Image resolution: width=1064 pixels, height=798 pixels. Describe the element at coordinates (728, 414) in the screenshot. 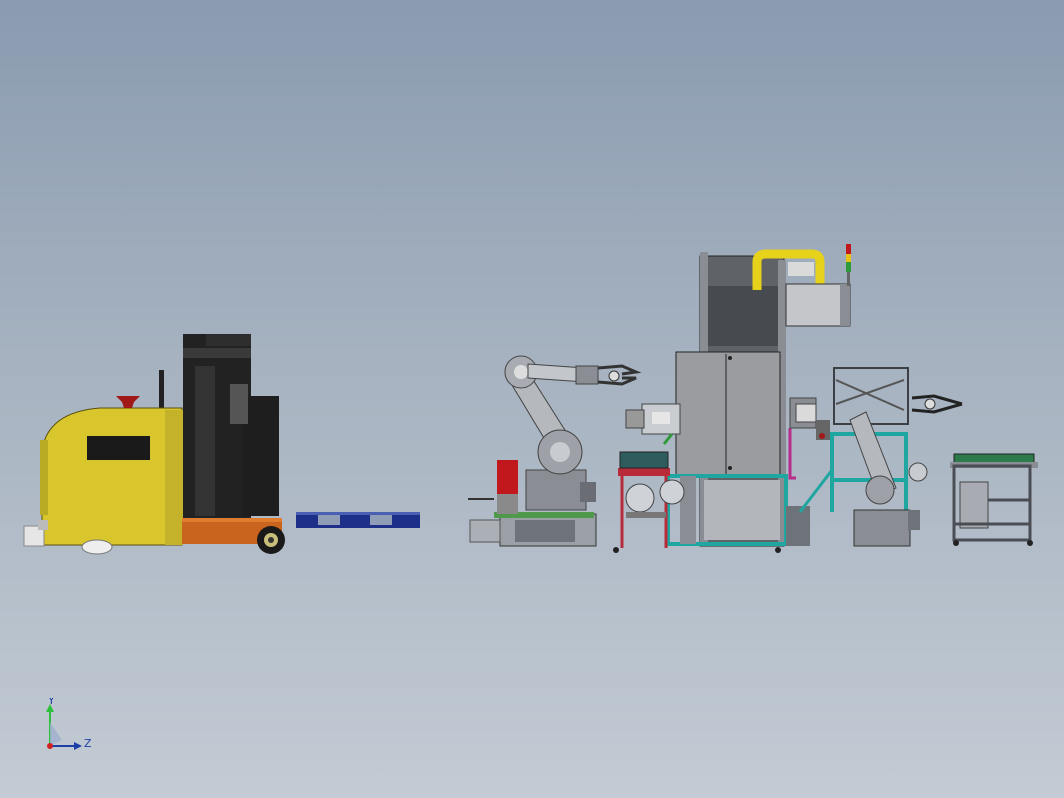

I see `station-cabinet` at that location.